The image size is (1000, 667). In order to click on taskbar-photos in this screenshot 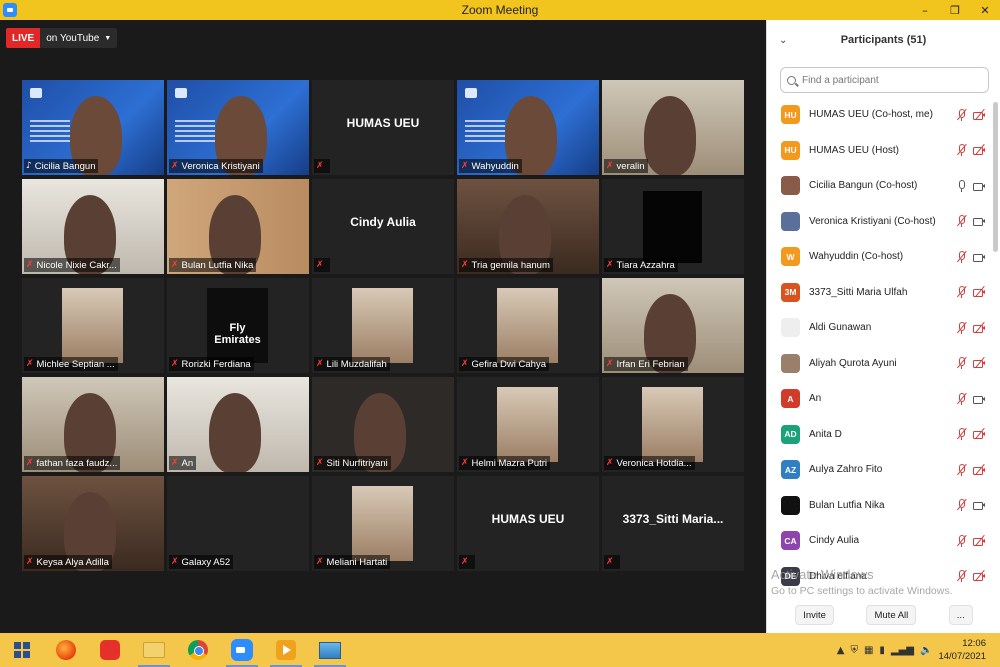, I will do `click(330, 650)`.